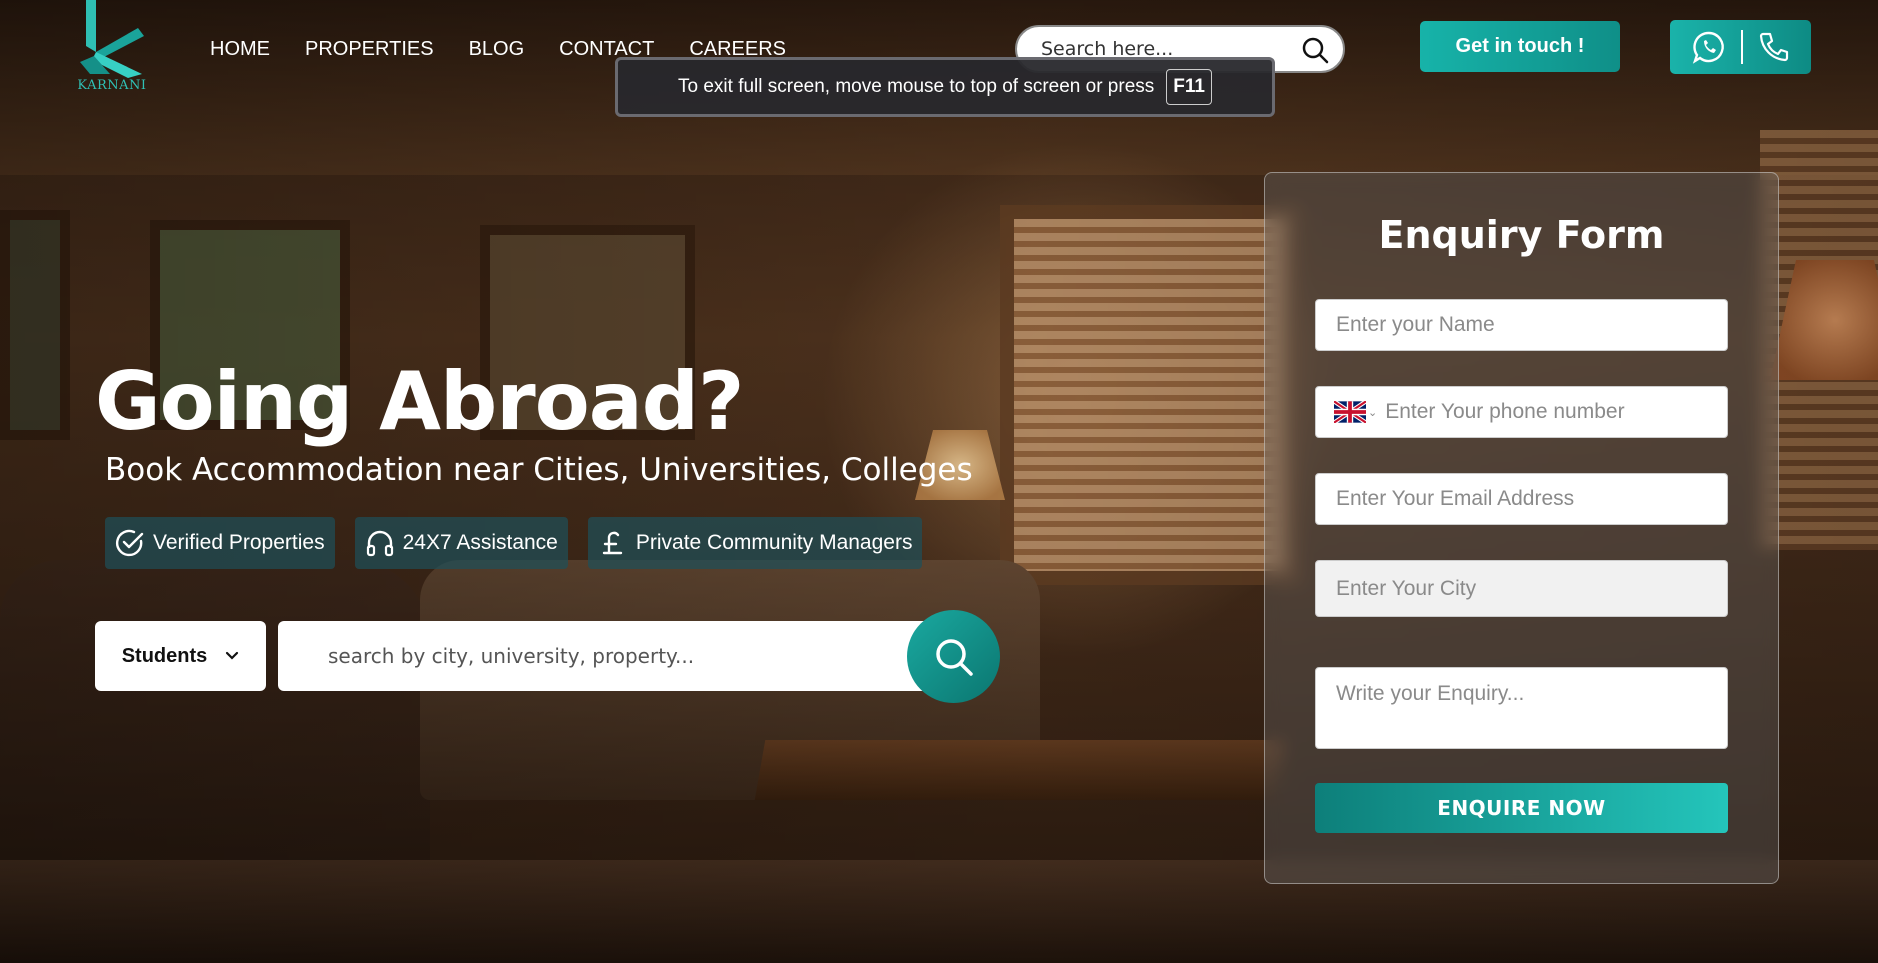 This screenshot has height=963, width=1878. I want to click on nav-home: HOME, so click(240, 49).